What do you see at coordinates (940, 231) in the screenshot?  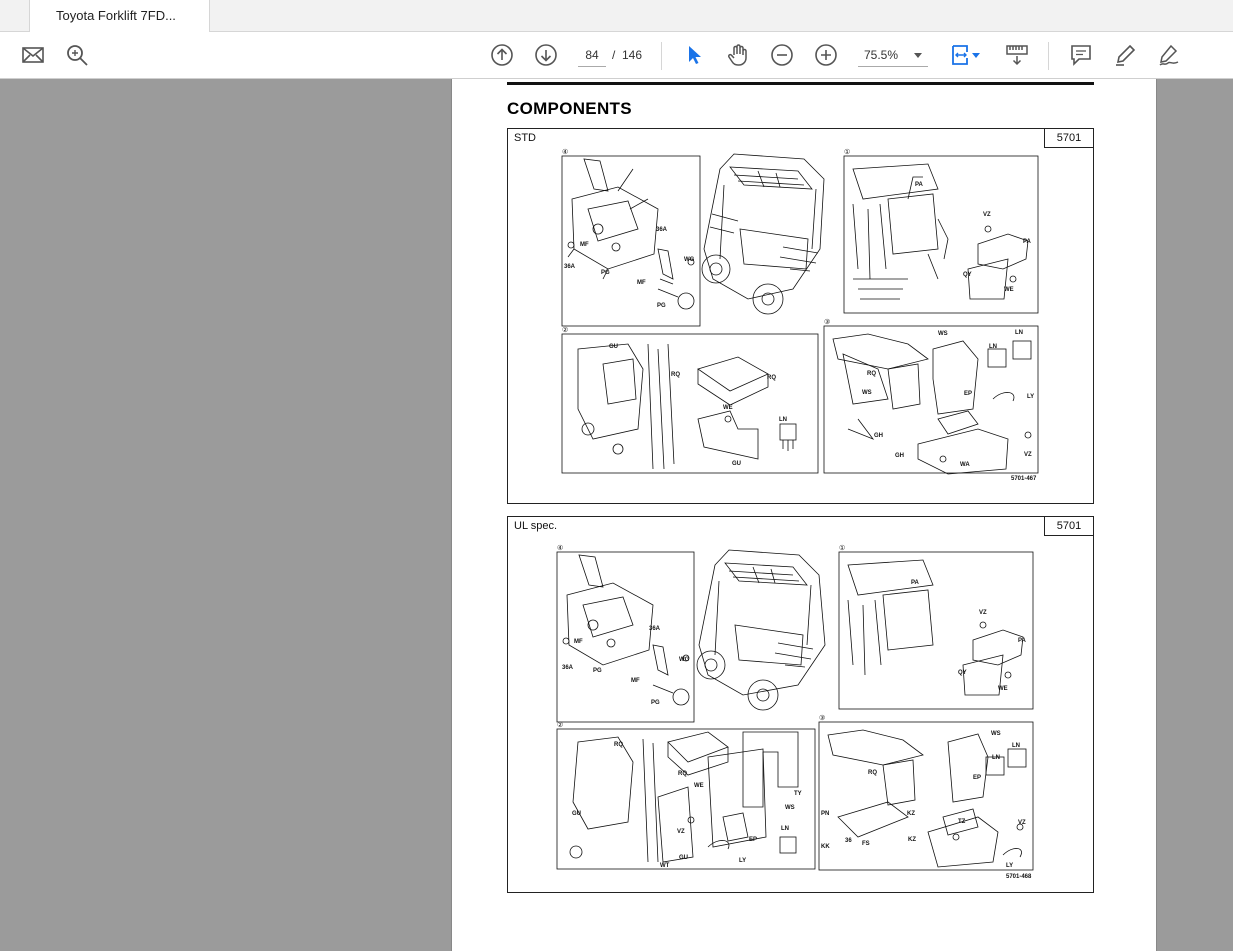 I see `detail-relay-mount` at bounding box center [940, 231].